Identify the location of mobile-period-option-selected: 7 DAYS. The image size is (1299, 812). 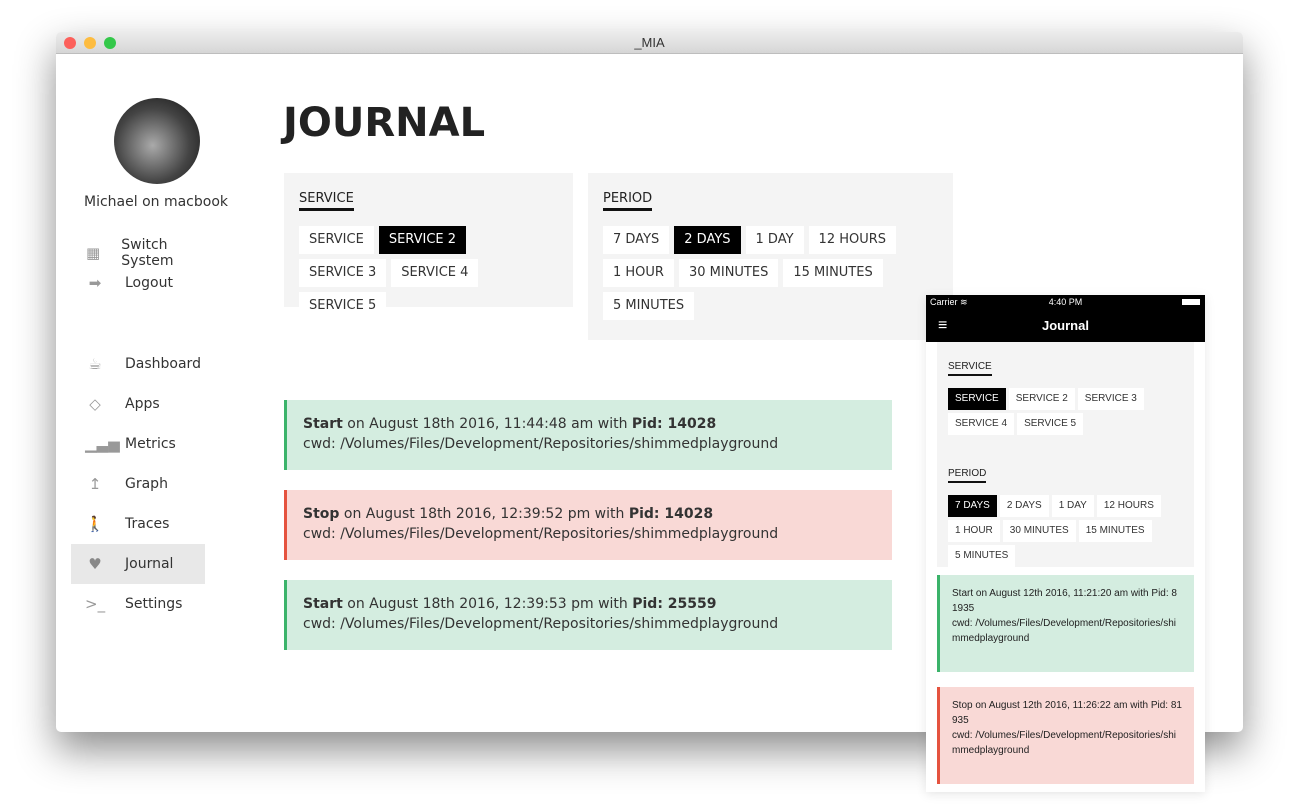
(972, 506).